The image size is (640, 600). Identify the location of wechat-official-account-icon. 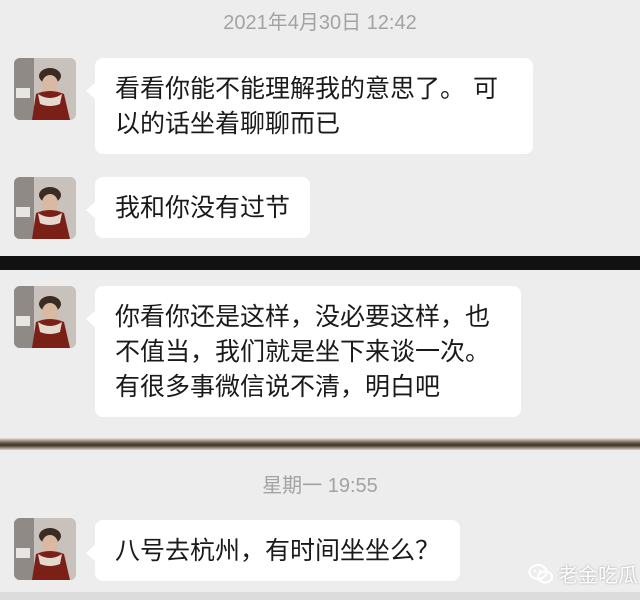
(540, 573).